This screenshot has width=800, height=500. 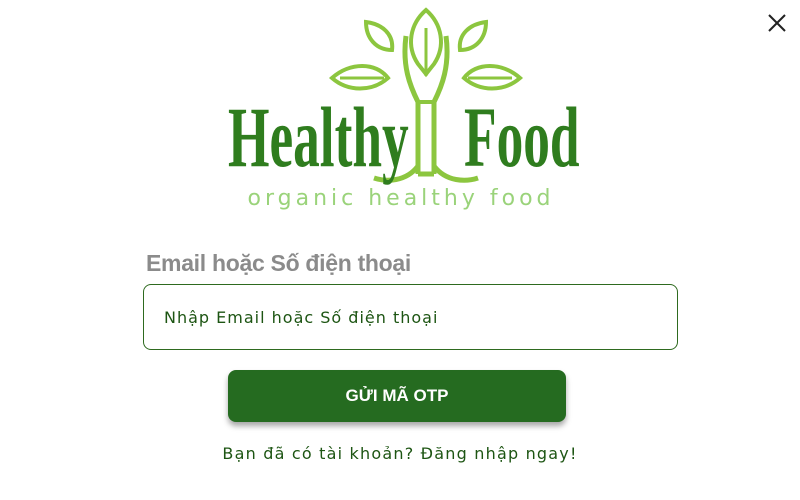 I want to click on login-link: Bạn đã có tài khoản? Đăng nhập ngay!, so click(x=400, y=453).